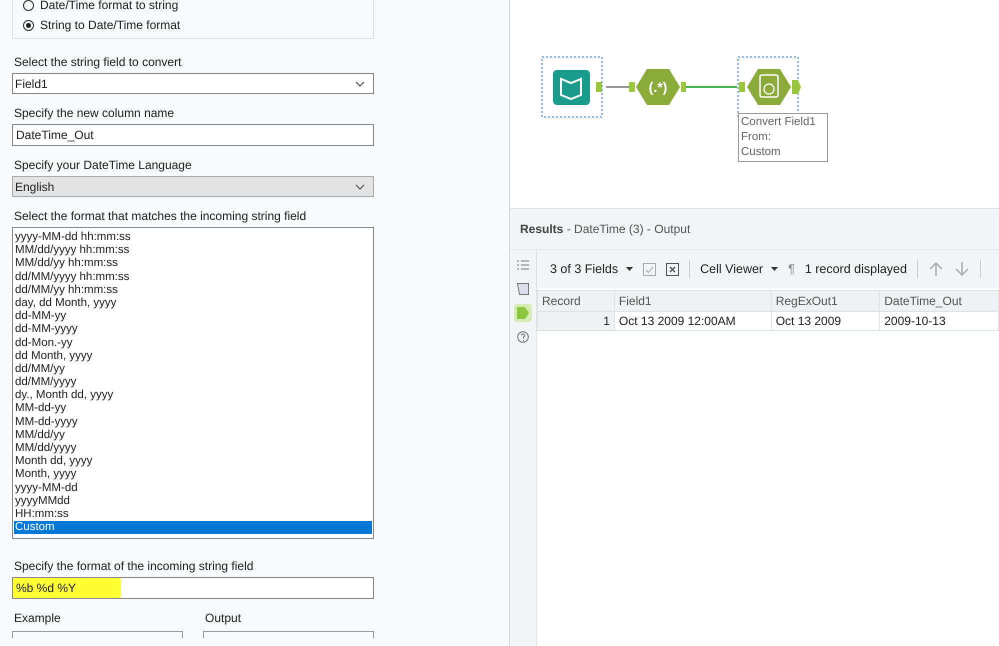  Describe the element at coordinates (649, 269) in the screenshot. I see `checkbox-icon` at that location.